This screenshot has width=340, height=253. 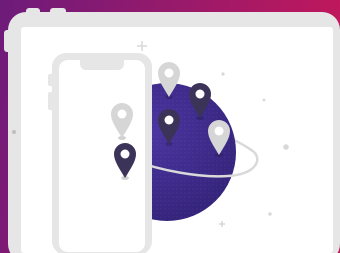 What do you see at coordinates (102, 65) in the screenshot?
I see `phone-notch` at bounding box center [102, 65].